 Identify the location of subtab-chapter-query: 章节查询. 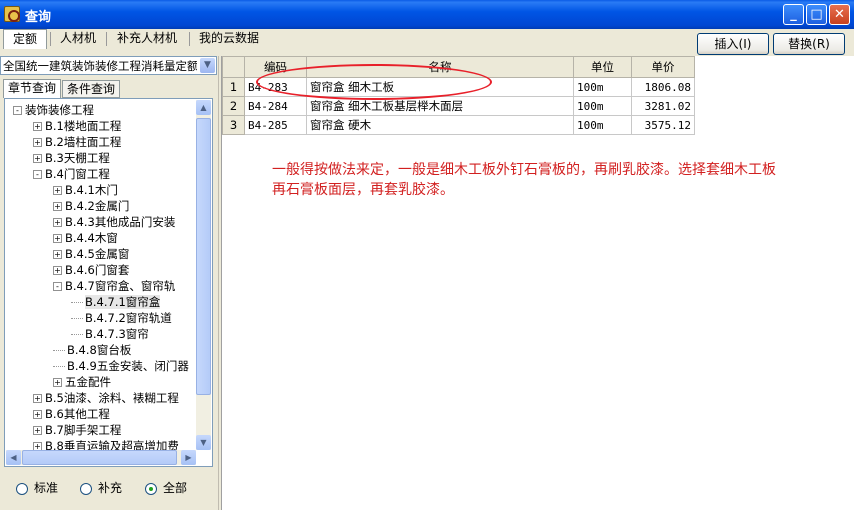
(32, 88).